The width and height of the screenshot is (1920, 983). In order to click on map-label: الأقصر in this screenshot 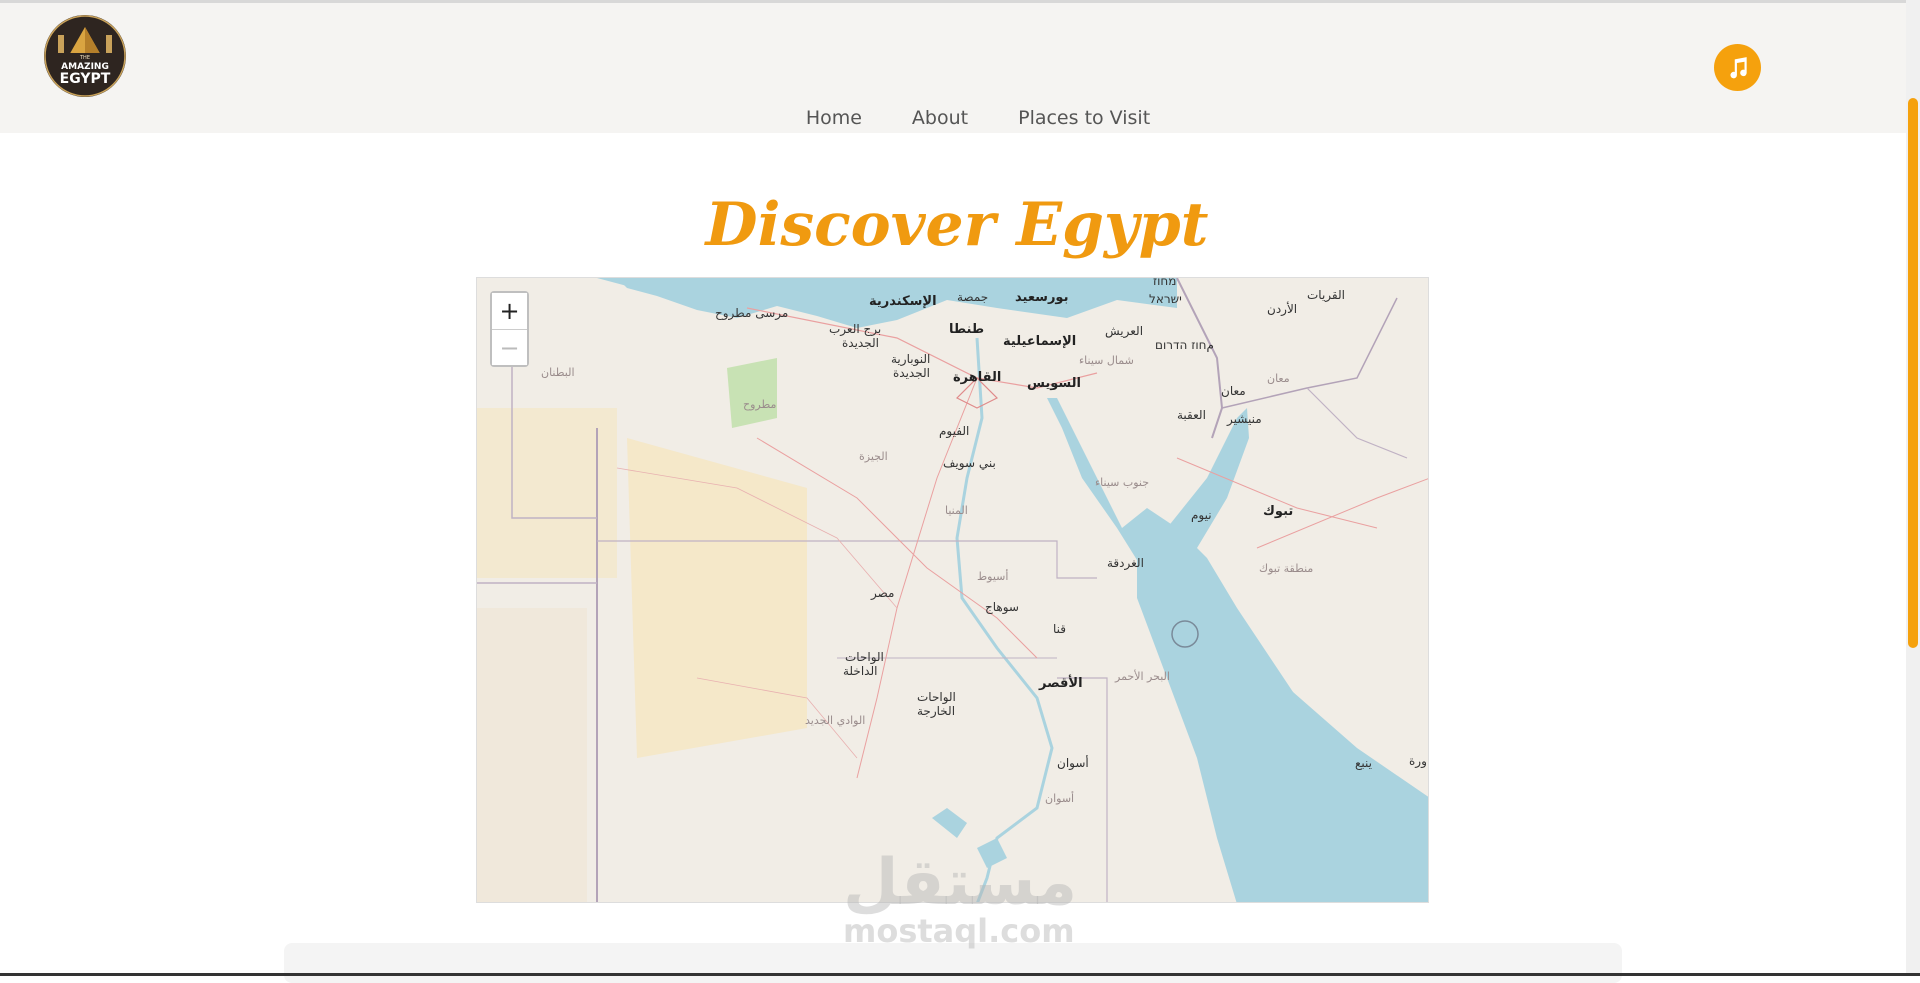, I will do `click(1061, 683)`.